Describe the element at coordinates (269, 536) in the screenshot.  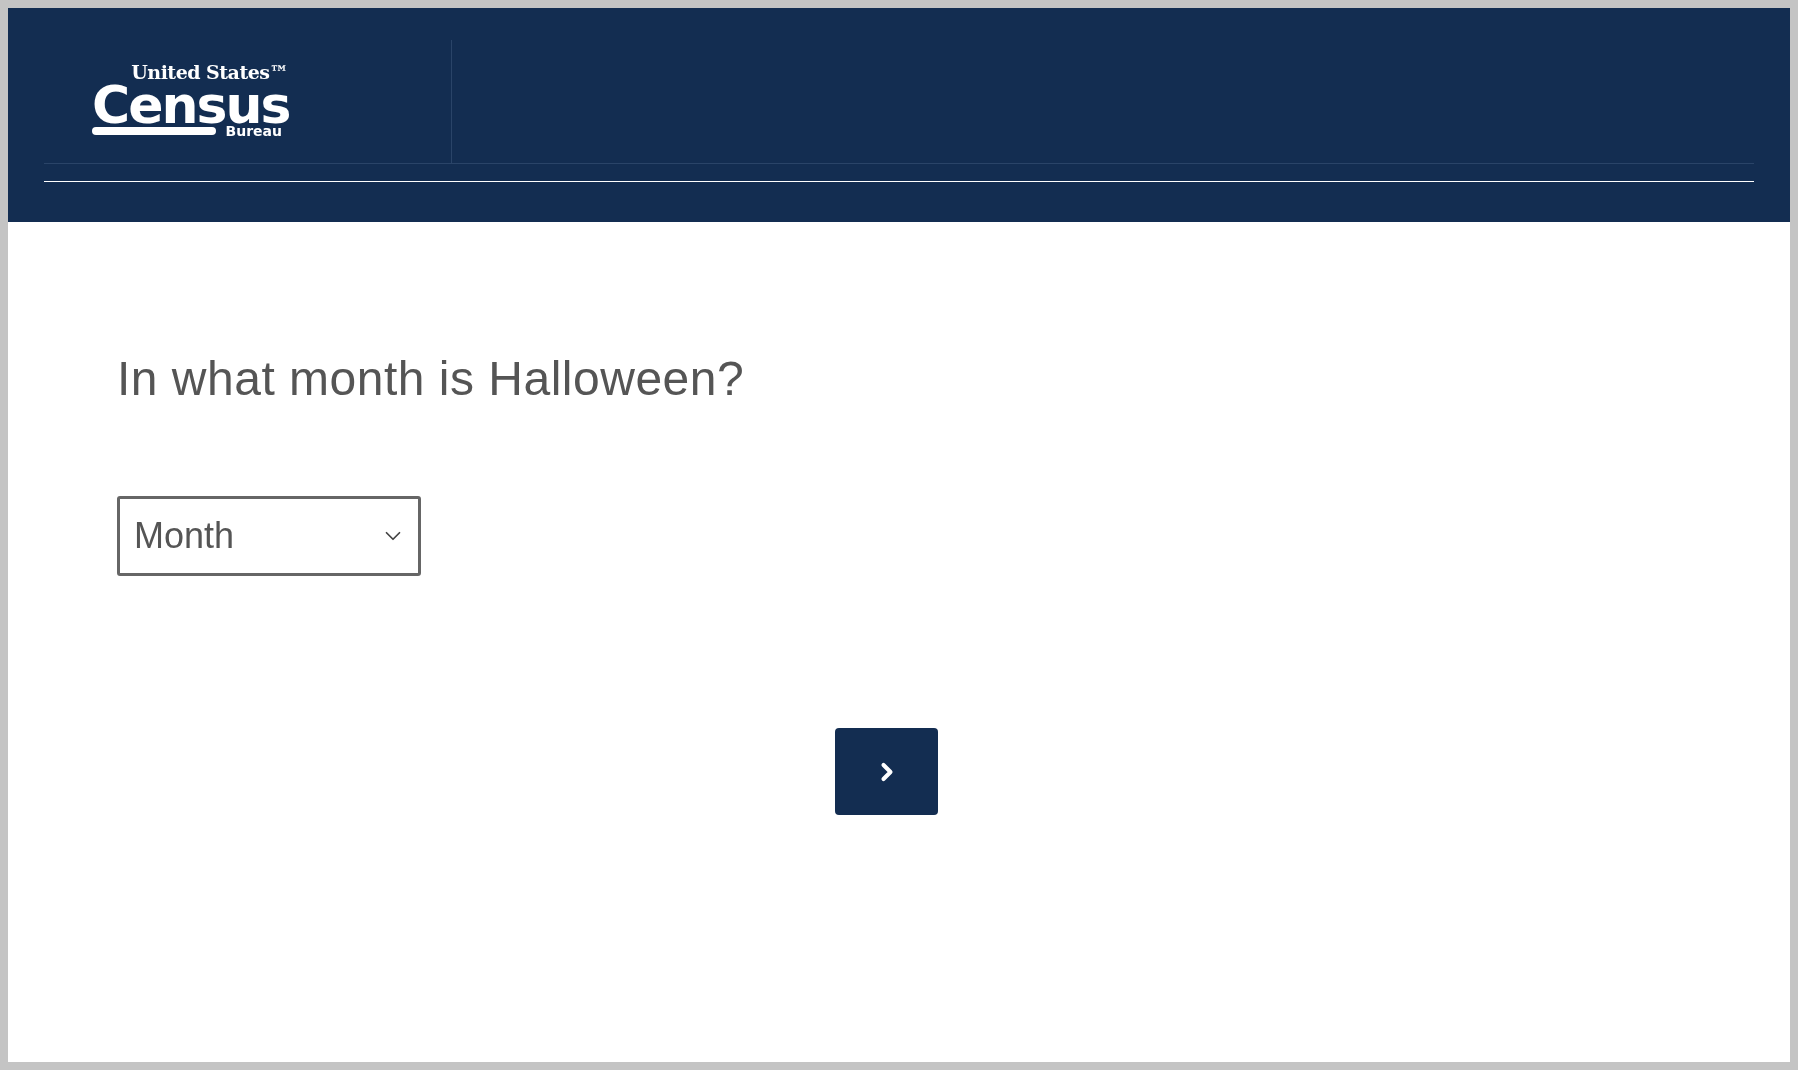
I see `month-select: Month` at that location.